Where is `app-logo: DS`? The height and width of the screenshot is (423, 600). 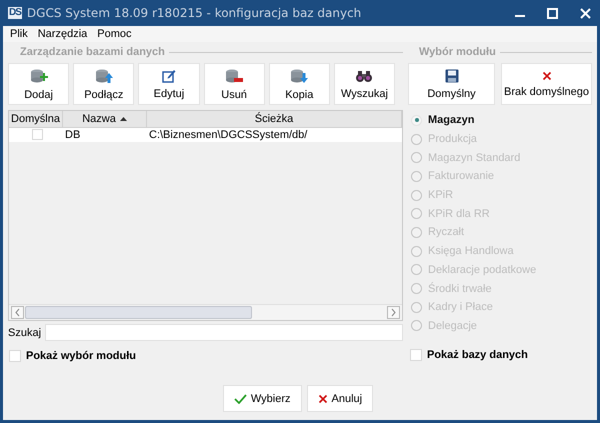
app-logo: DS is located at coordinates (15, 13).